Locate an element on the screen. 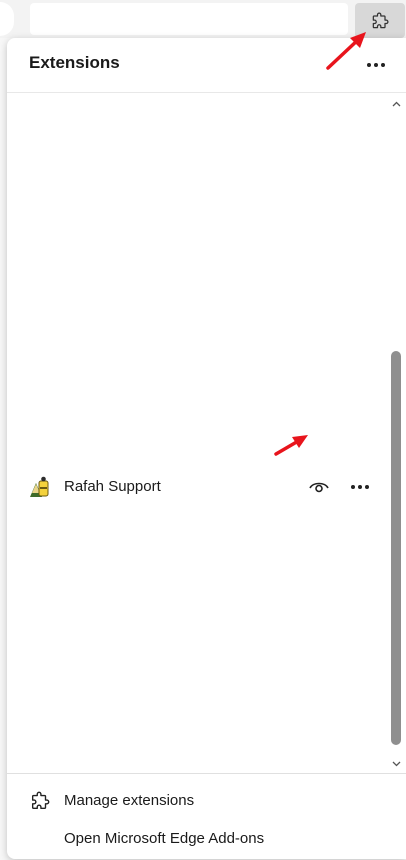  extension-name: Rafah Support is located at coordinates (112, 486).